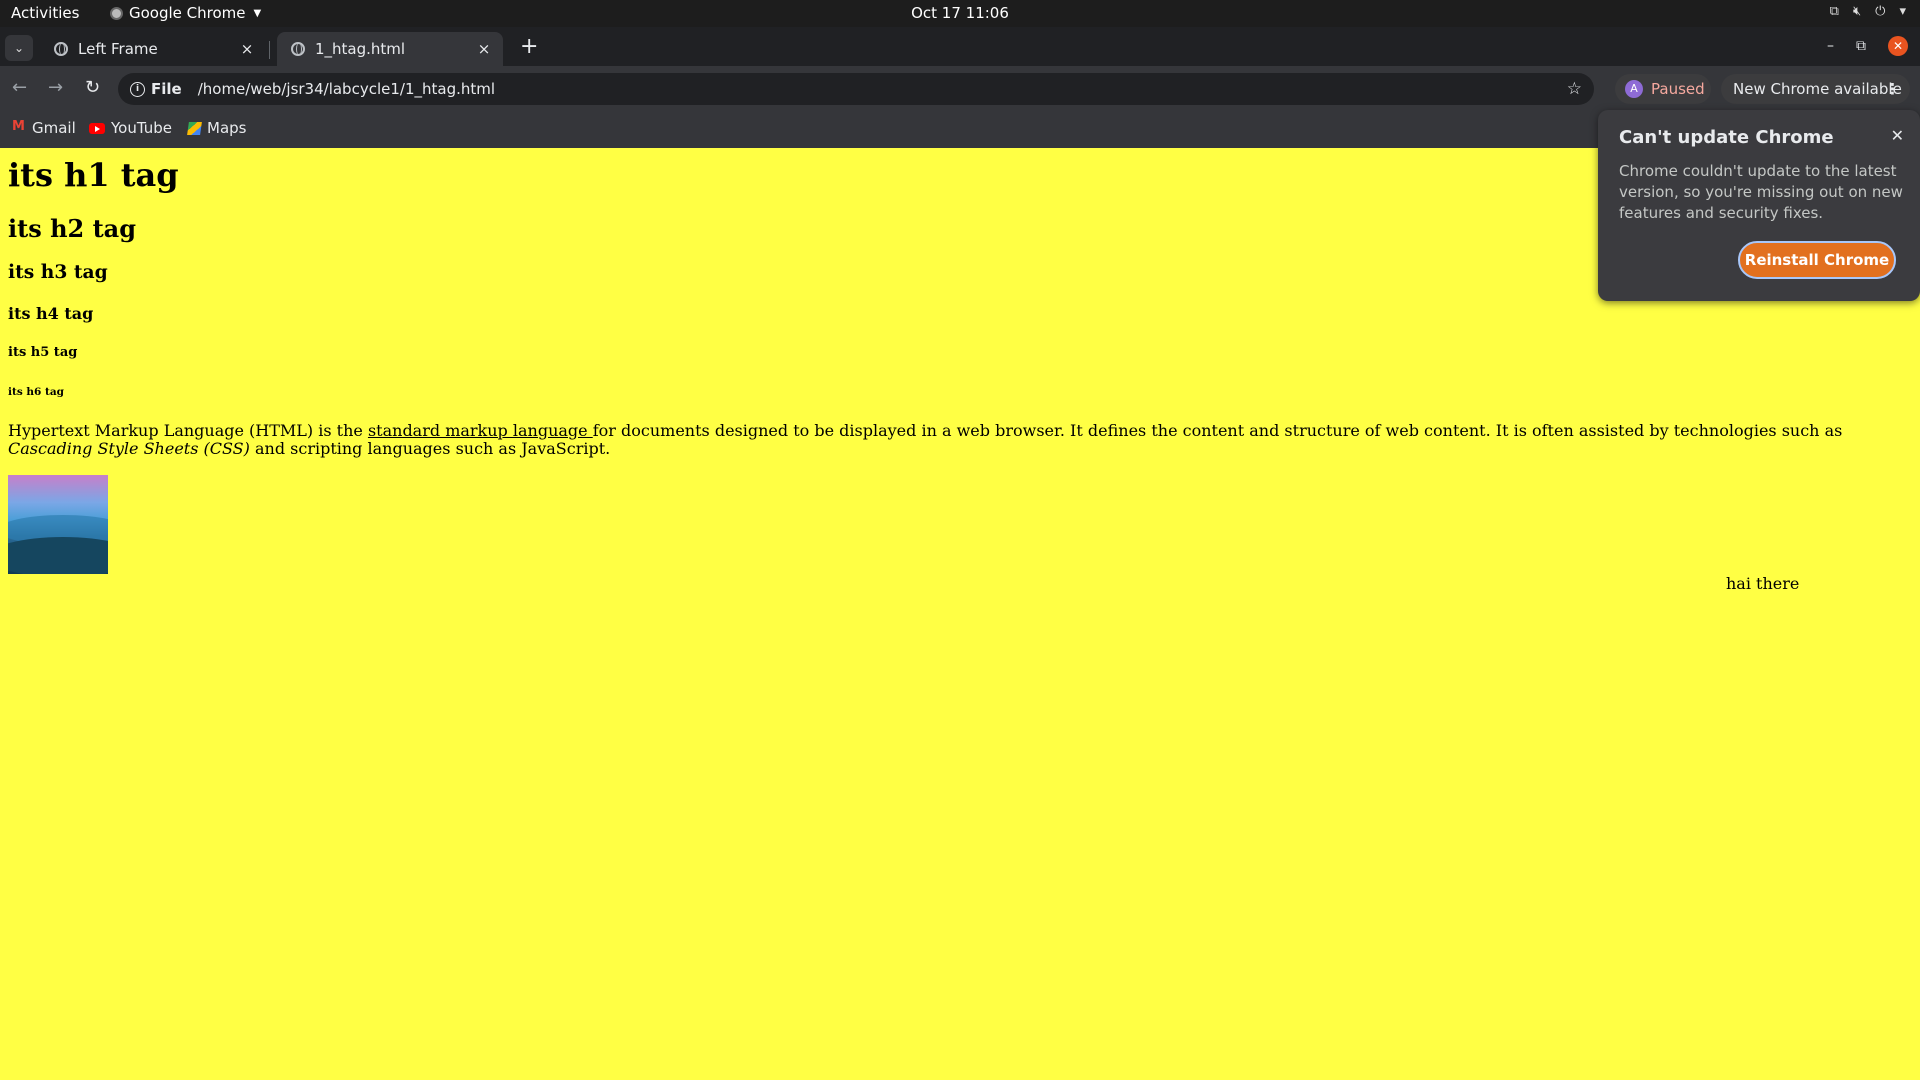 The image size is (1920, 1080). I want to click on new-chrome-available-button: New Chrome available ⋮, so click(1815, 89).